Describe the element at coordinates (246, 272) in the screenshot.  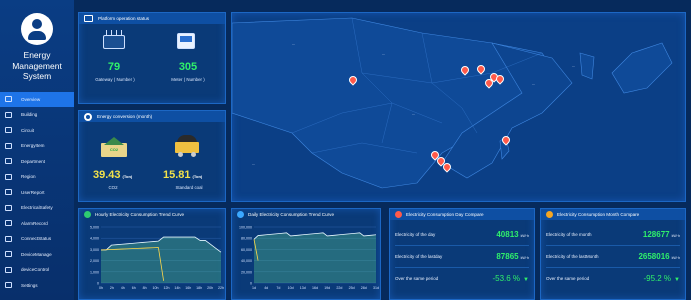
I see `daily-ytick: 20,000` at that location.